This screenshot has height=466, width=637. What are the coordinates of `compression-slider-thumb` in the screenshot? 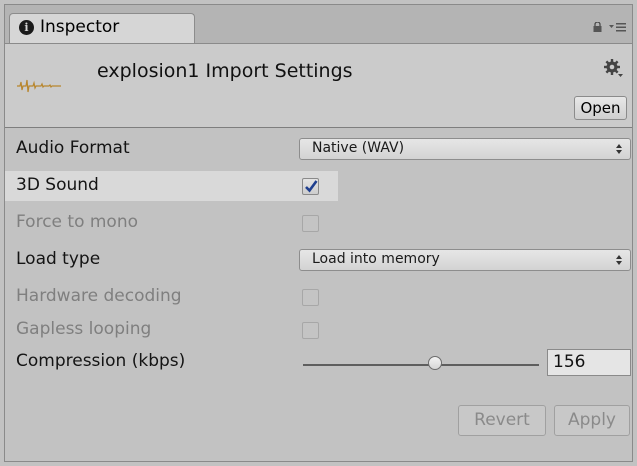 It's located at (435, 363).